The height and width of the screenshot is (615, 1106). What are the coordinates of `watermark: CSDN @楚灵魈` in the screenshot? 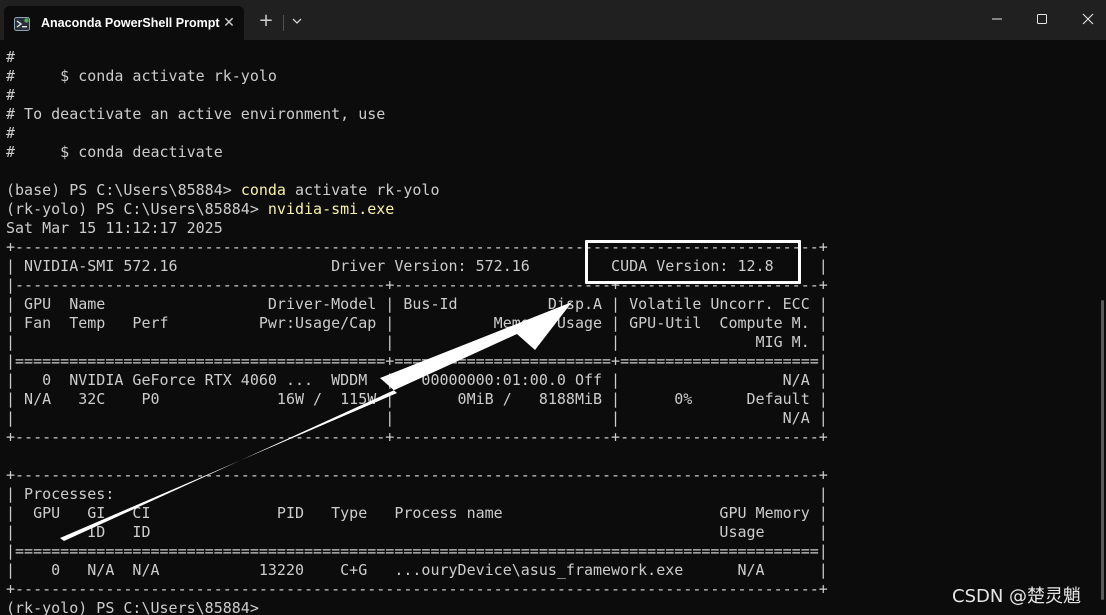 It's located at (1017, 596).